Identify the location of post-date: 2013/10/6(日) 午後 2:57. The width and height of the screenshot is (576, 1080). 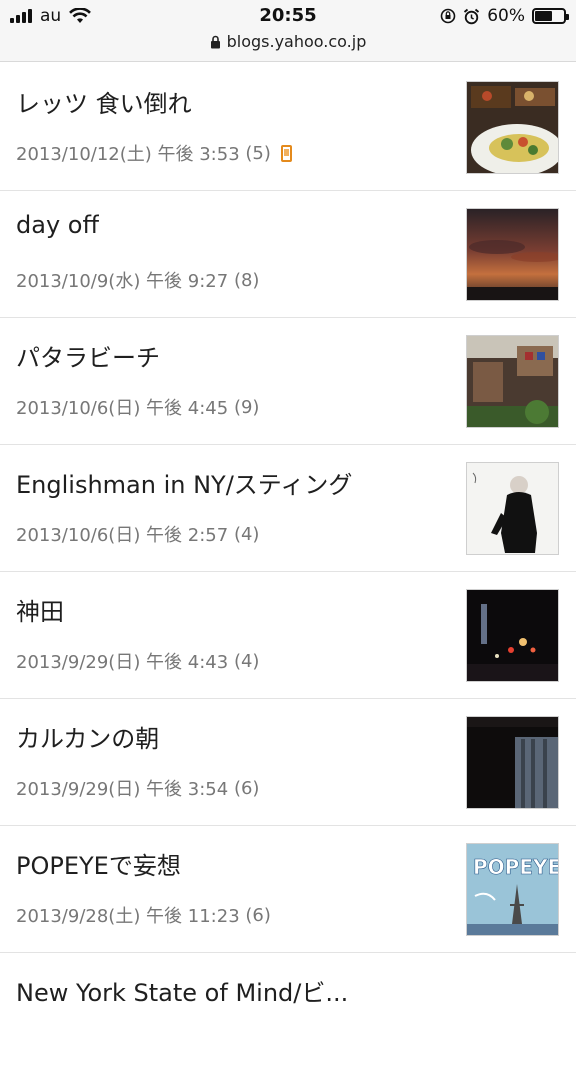
(122, 535).